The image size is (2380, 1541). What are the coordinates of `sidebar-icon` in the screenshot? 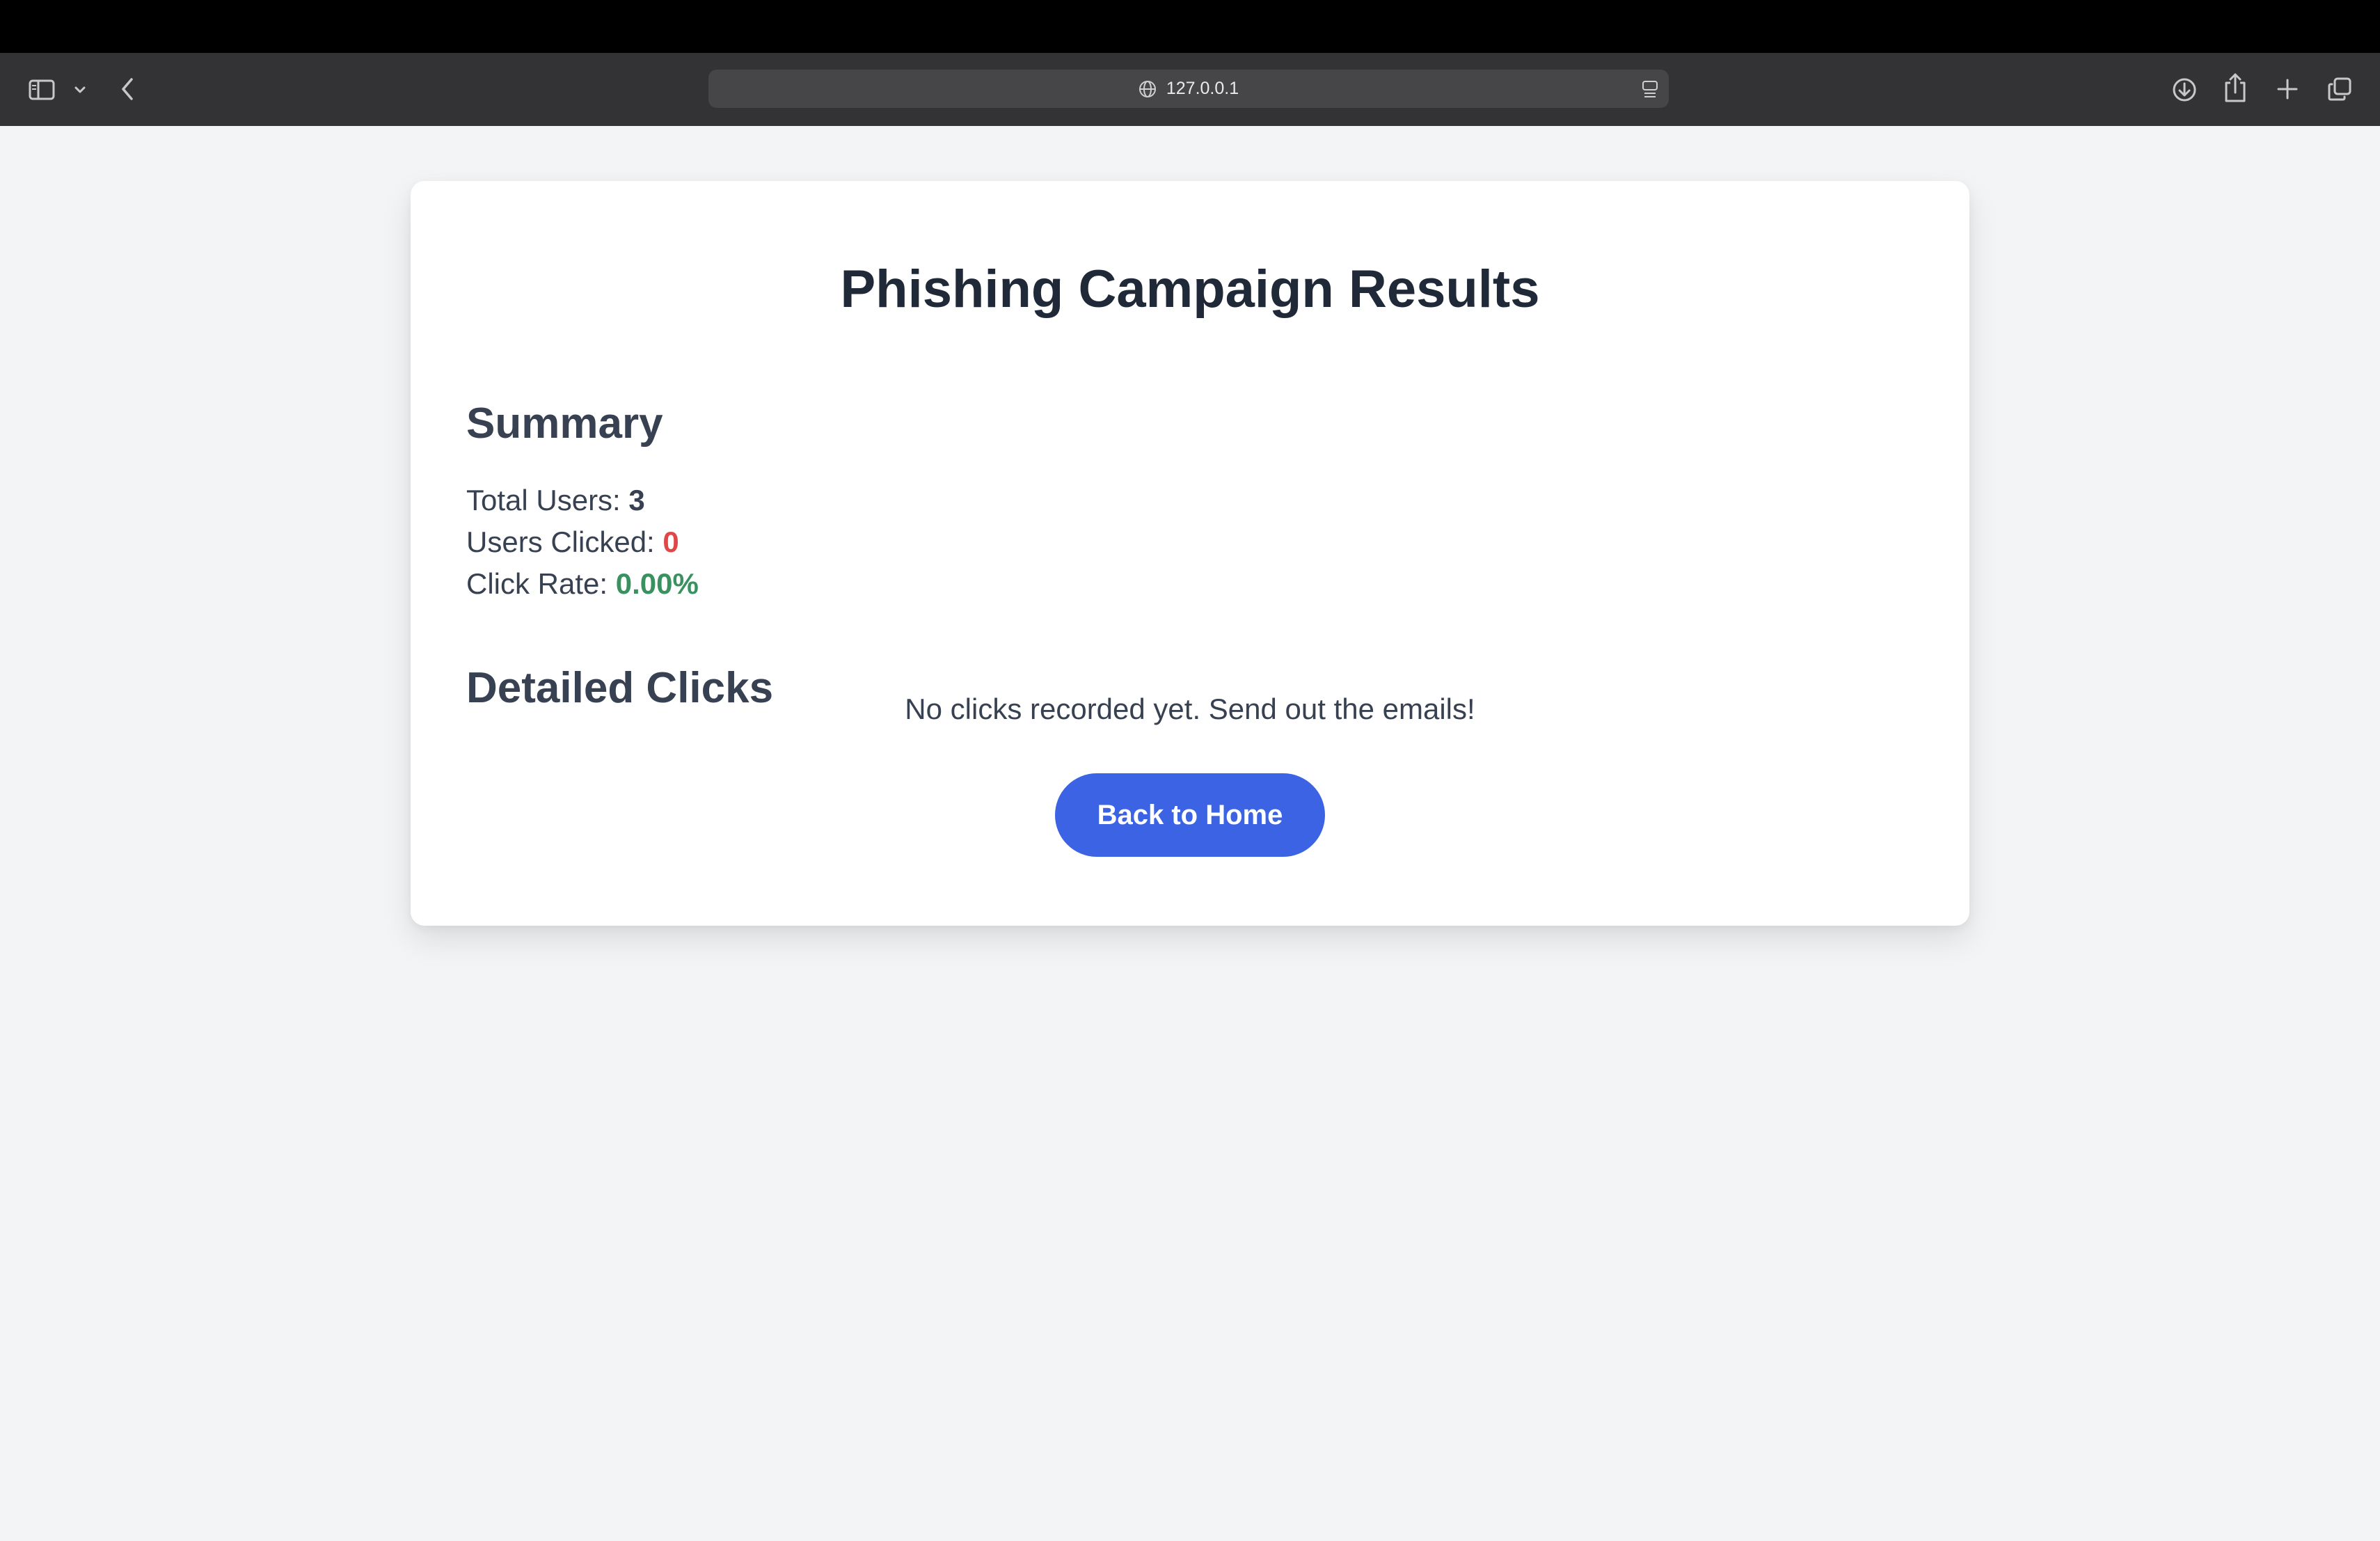 It's located at (42, 90).